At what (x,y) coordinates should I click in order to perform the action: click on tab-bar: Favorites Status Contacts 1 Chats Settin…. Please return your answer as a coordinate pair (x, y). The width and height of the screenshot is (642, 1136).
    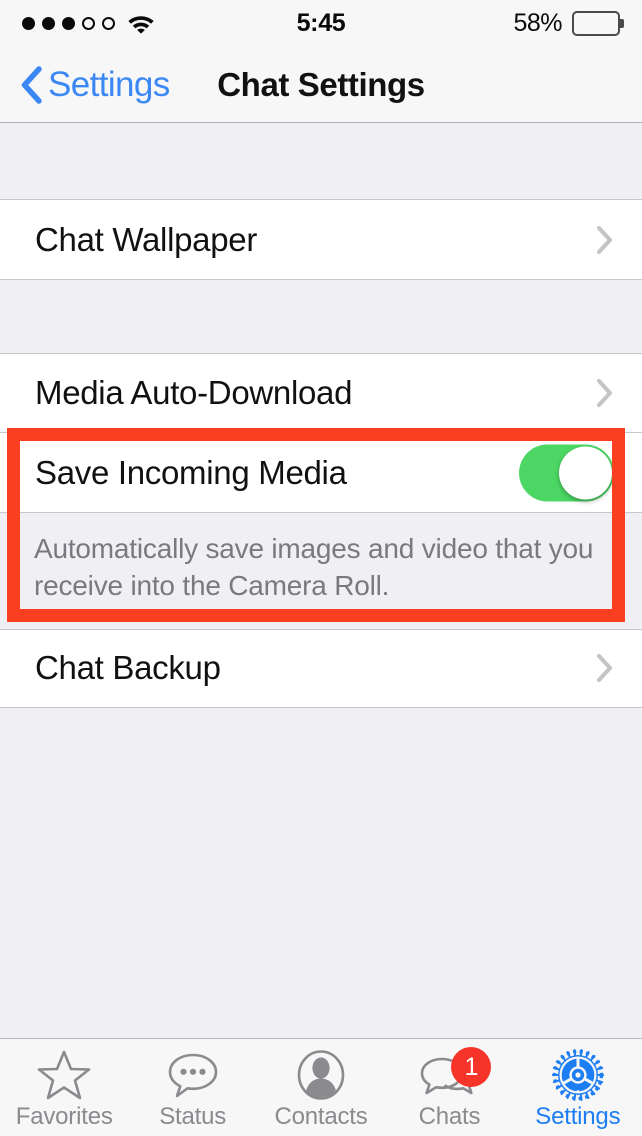
    Looking at the image, I should click on (321, 1087).